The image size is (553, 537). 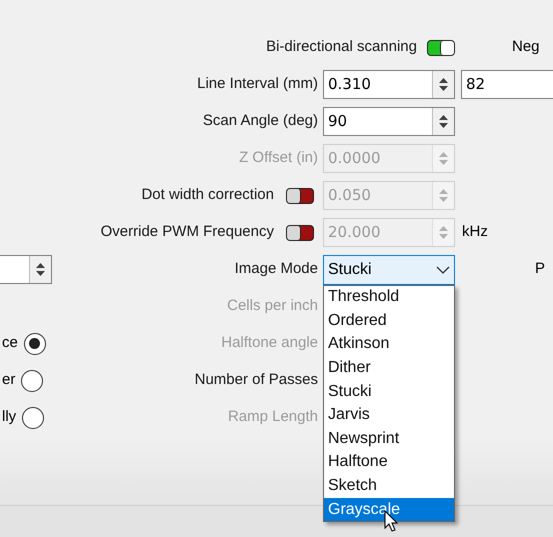 I want to click on setting-label: P, so click(x=540, y=269).